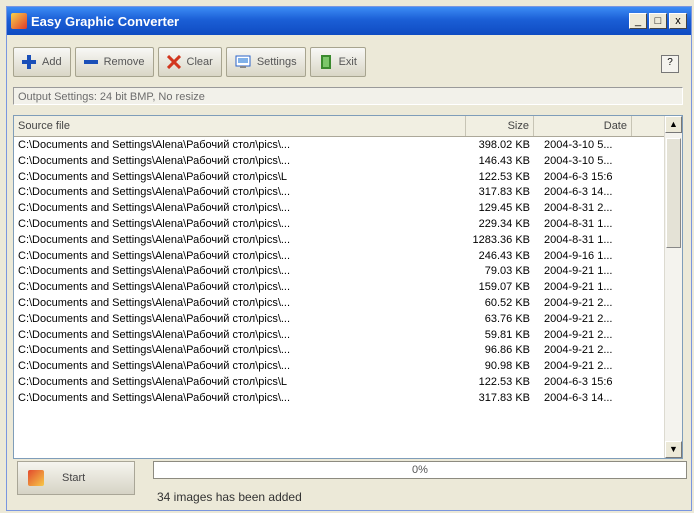 This screenshot has height=513, width=694. Describe the element at coordinates (173, 62) in the screenshot. I see `x-icon` at that location.